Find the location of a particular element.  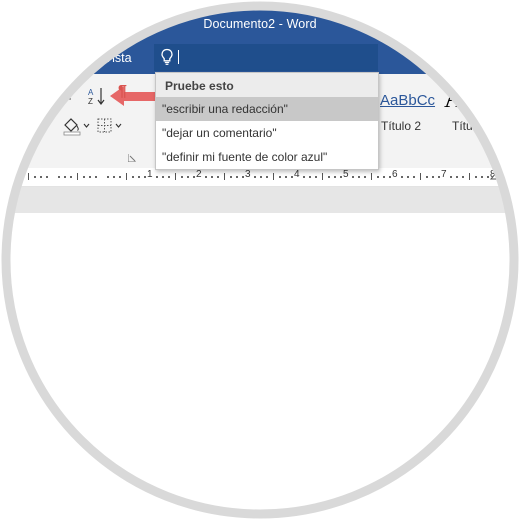

pilcrow-icon: ¶ is located at coordinates (122, 92).